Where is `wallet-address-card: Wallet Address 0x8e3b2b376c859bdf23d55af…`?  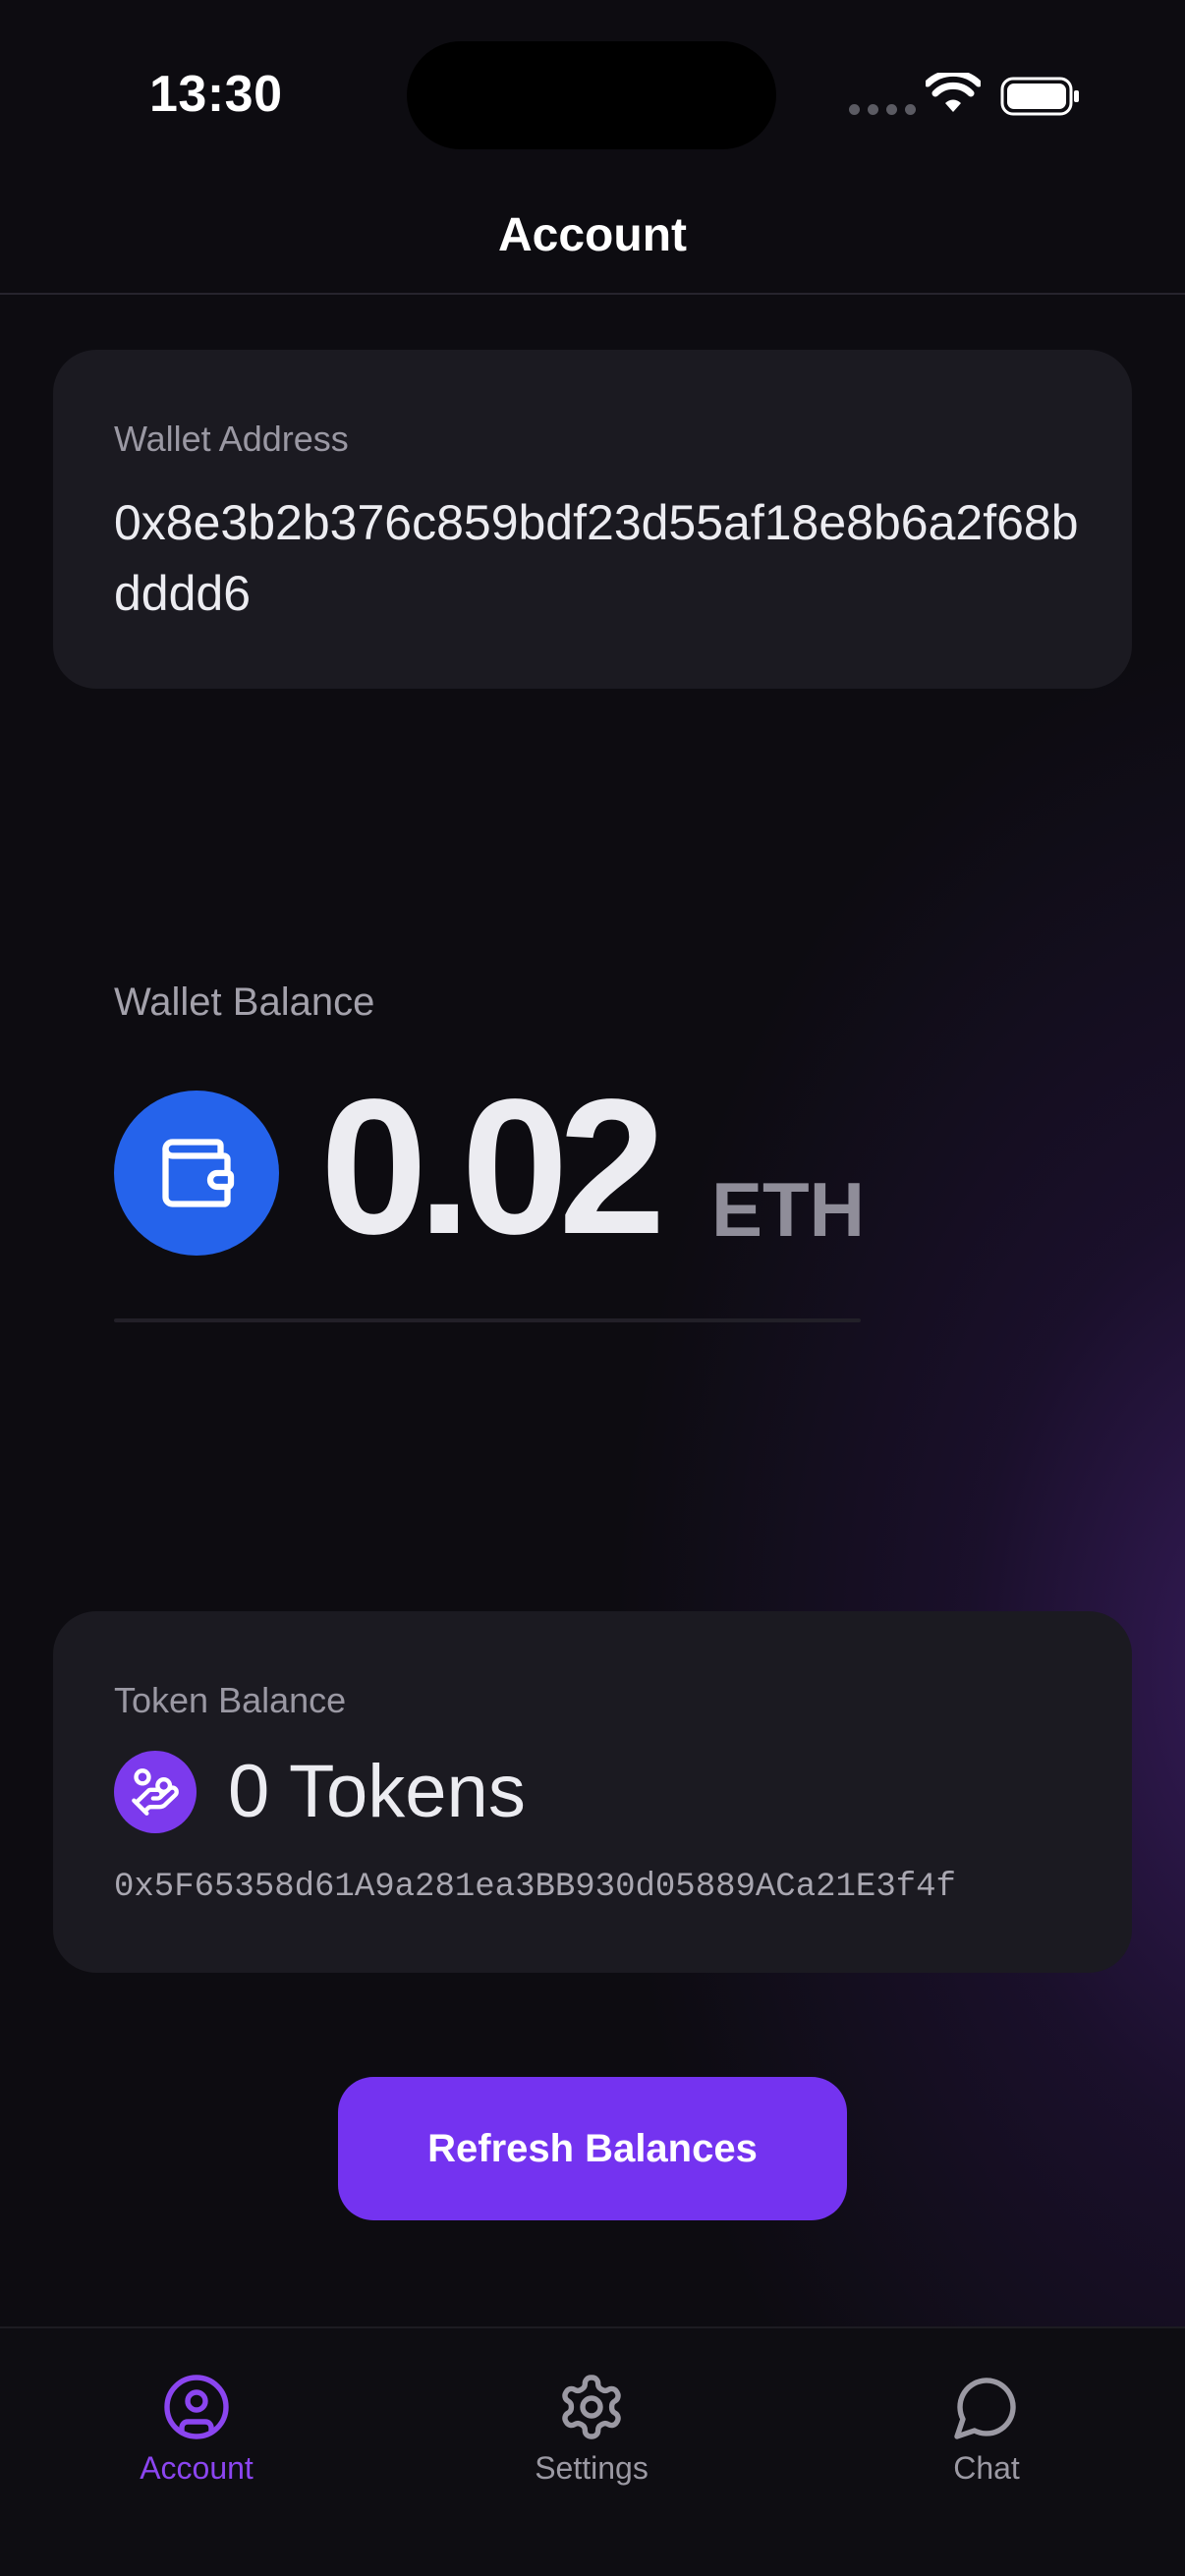
wallet-address-card: Wallet Address 0x8e3b2b376c859bdf23d55af… is located at coordinates (592, 519).